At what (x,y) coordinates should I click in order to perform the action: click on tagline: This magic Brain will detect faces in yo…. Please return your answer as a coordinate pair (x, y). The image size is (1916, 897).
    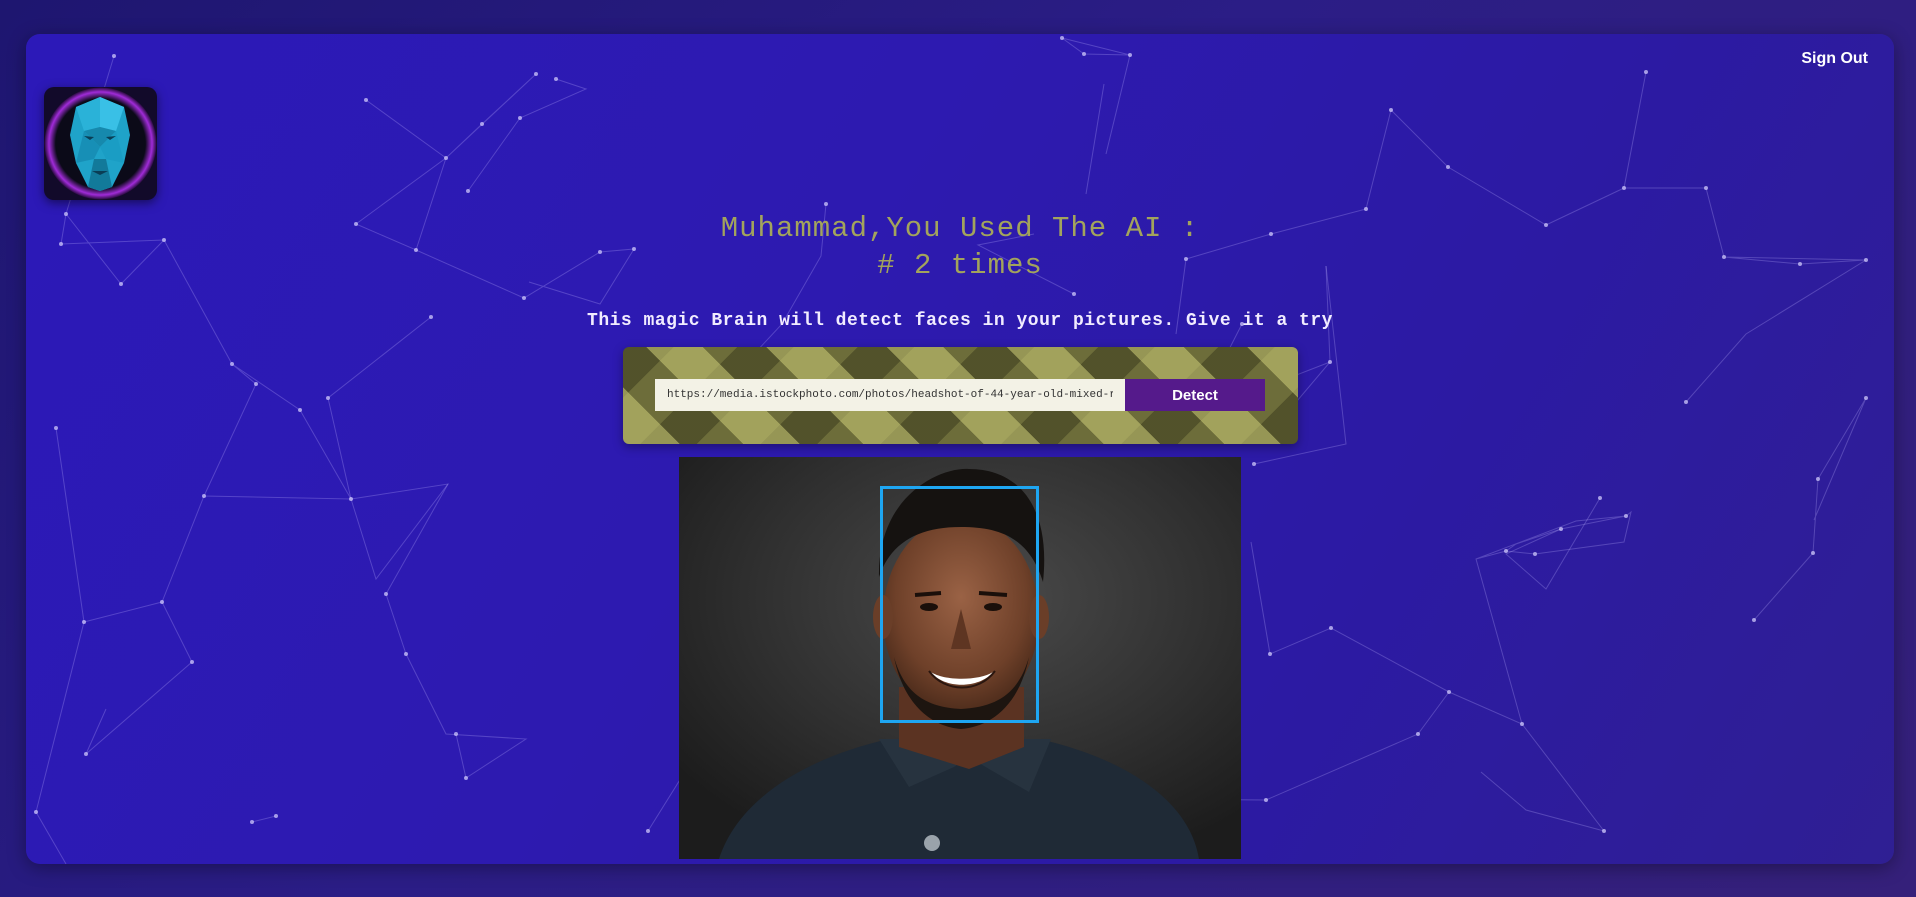
    Looking at the image, I should click on (960, 321).